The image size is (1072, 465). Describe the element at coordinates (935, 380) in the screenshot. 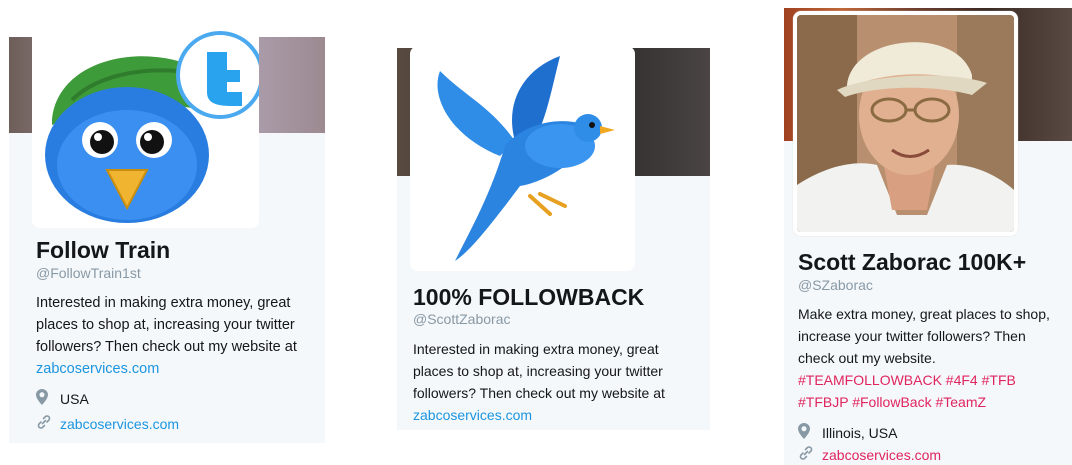

I see `bio-hashtags: #TEAMFOLLOWBACK #4F4 #TFB` at that location.